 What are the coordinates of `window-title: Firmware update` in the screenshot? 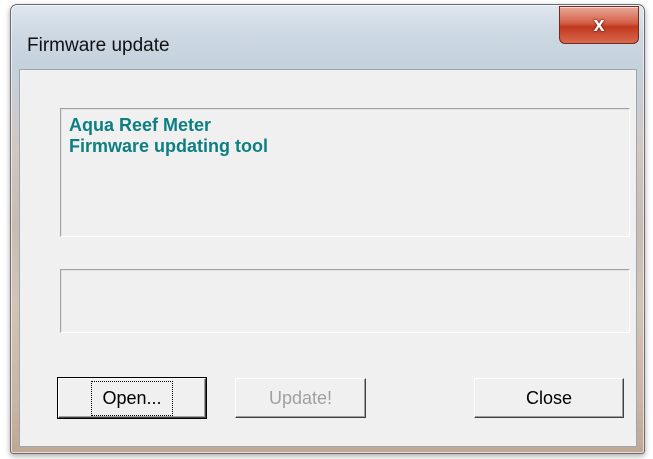 It's located at (98, 45).